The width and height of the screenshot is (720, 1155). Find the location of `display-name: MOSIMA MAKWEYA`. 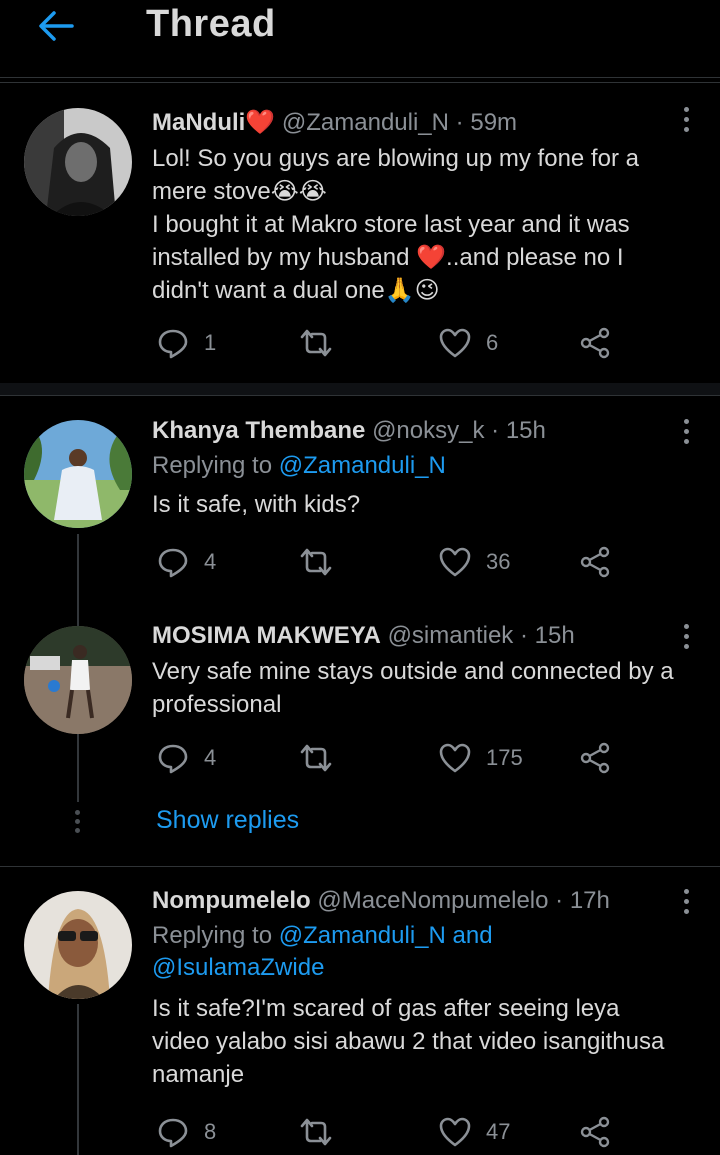

display-name: MOSIMA MAKWEYA is located at coordinates (266, 635).